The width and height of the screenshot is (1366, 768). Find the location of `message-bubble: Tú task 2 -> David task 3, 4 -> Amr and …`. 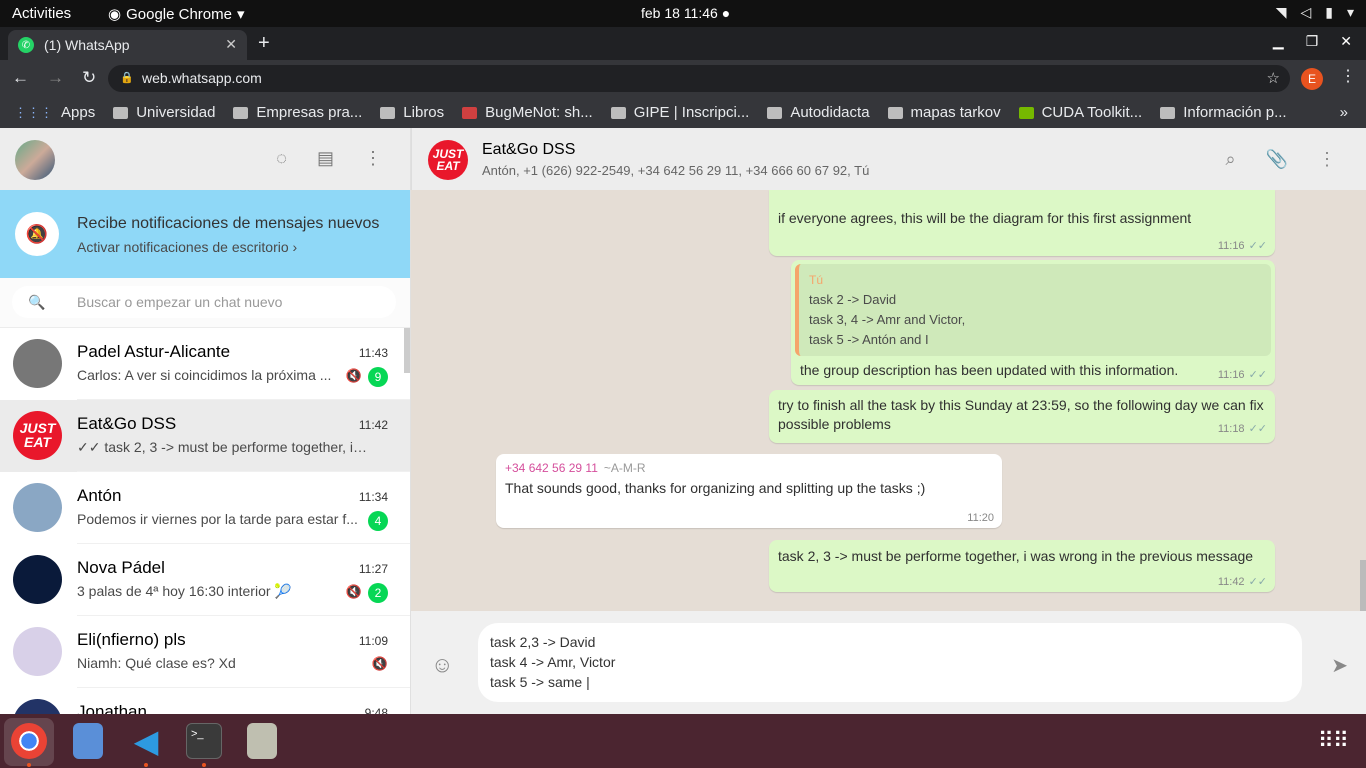

message-bubble: Tú task 2 -> David task 3, 4 -> Amr and … is located at coordinates (1033, 322).